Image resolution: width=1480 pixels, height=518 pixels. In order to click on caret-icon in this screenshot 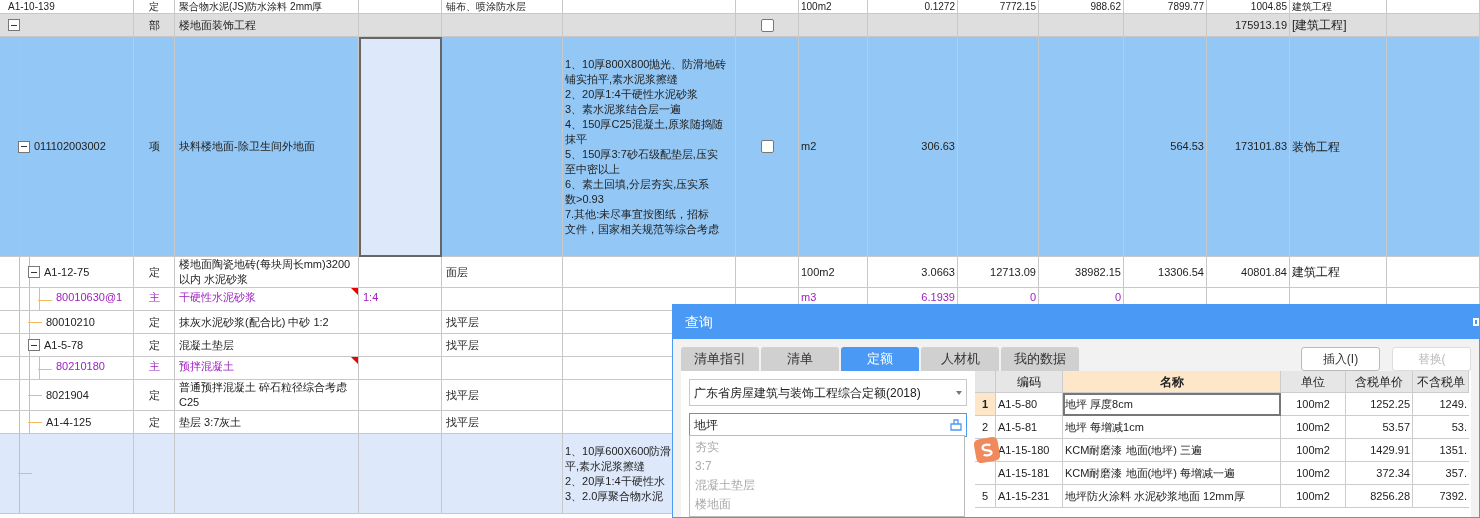, I will do `click(959, 392)`.